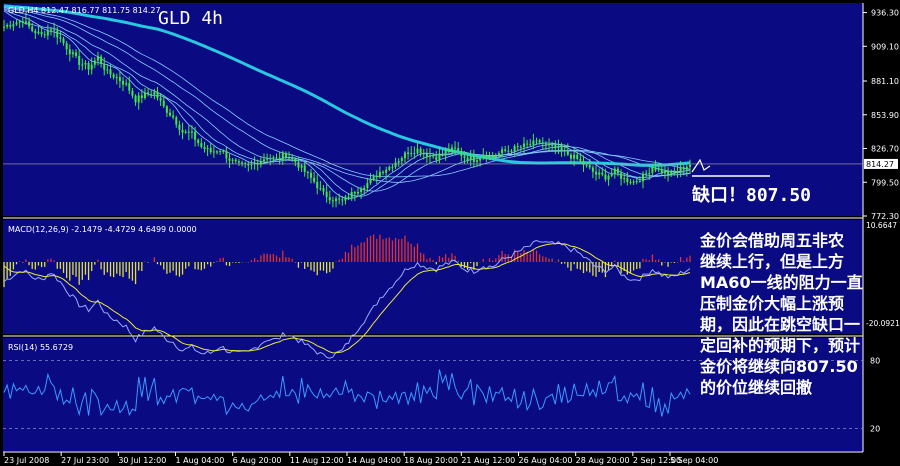  Describe the element at coordinates (772, 240) in the screenshot. I see `annotation-line: 金价会借助周五非农` at that location.